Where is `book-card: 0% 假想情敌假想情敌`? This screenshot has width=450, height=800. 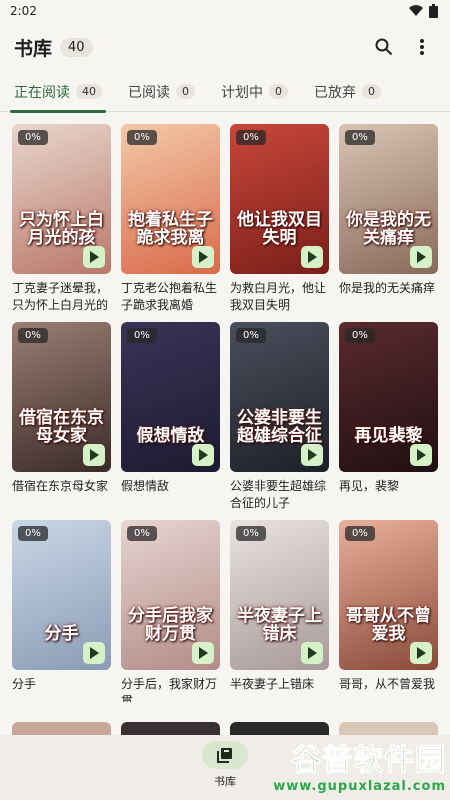 book-card: 0% 假想情敌假想情敌 is located at coordinates (170, 417).